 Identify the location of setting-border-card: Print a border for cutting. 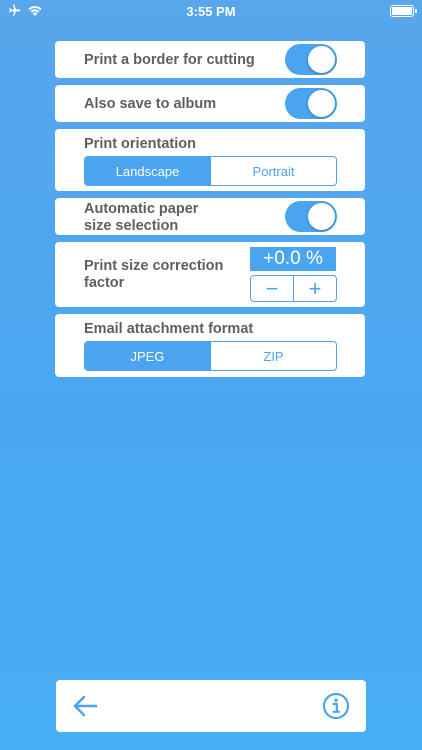
(210, 59).